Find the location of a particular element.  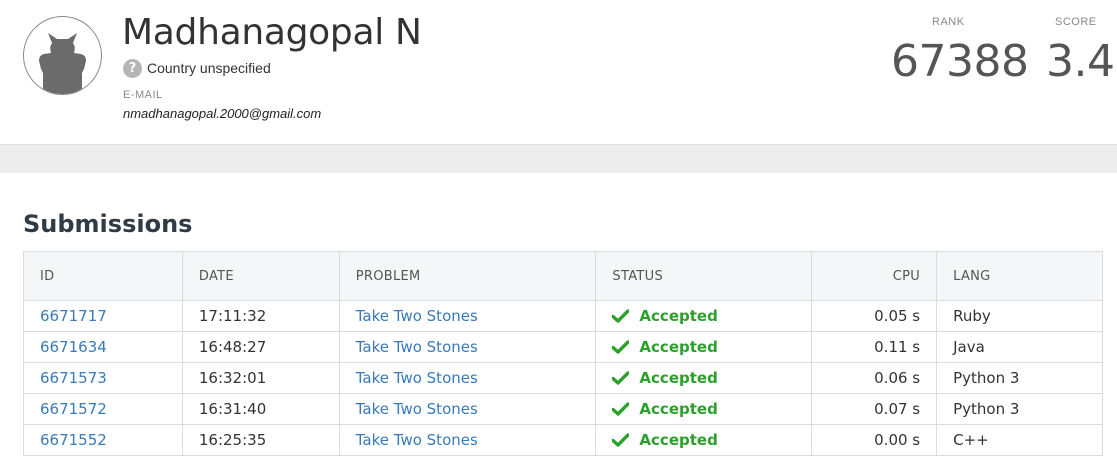

question-circle-icon: ? is located at coordinates (132, 68).